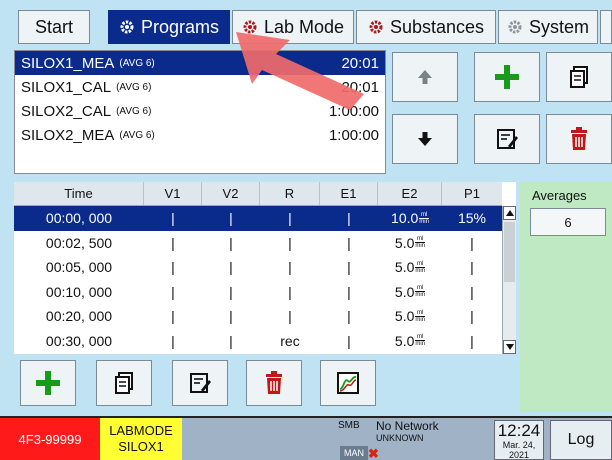 The width and height of the screenshot is (612, 460). Describe the element at coordinates (509, 252) in the screenshot. I see `scroll-thumb` at that location.